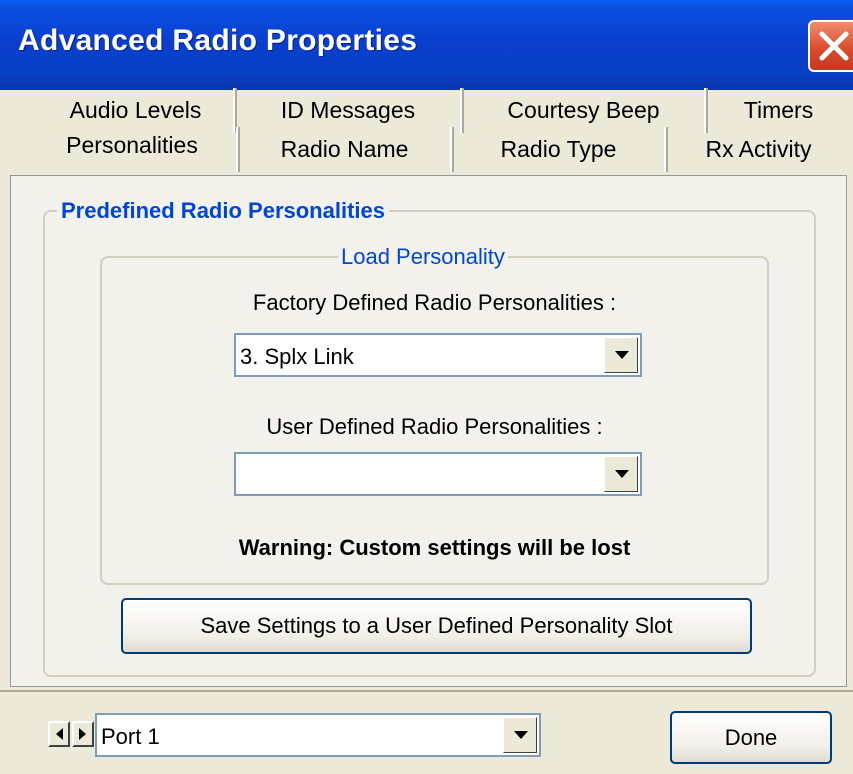 The height and width of the screenshot is (774, 853). Describe the element at coordinates (343, 149) in the screenshot. I see `tab-radio-name: Radio Name` at that location.